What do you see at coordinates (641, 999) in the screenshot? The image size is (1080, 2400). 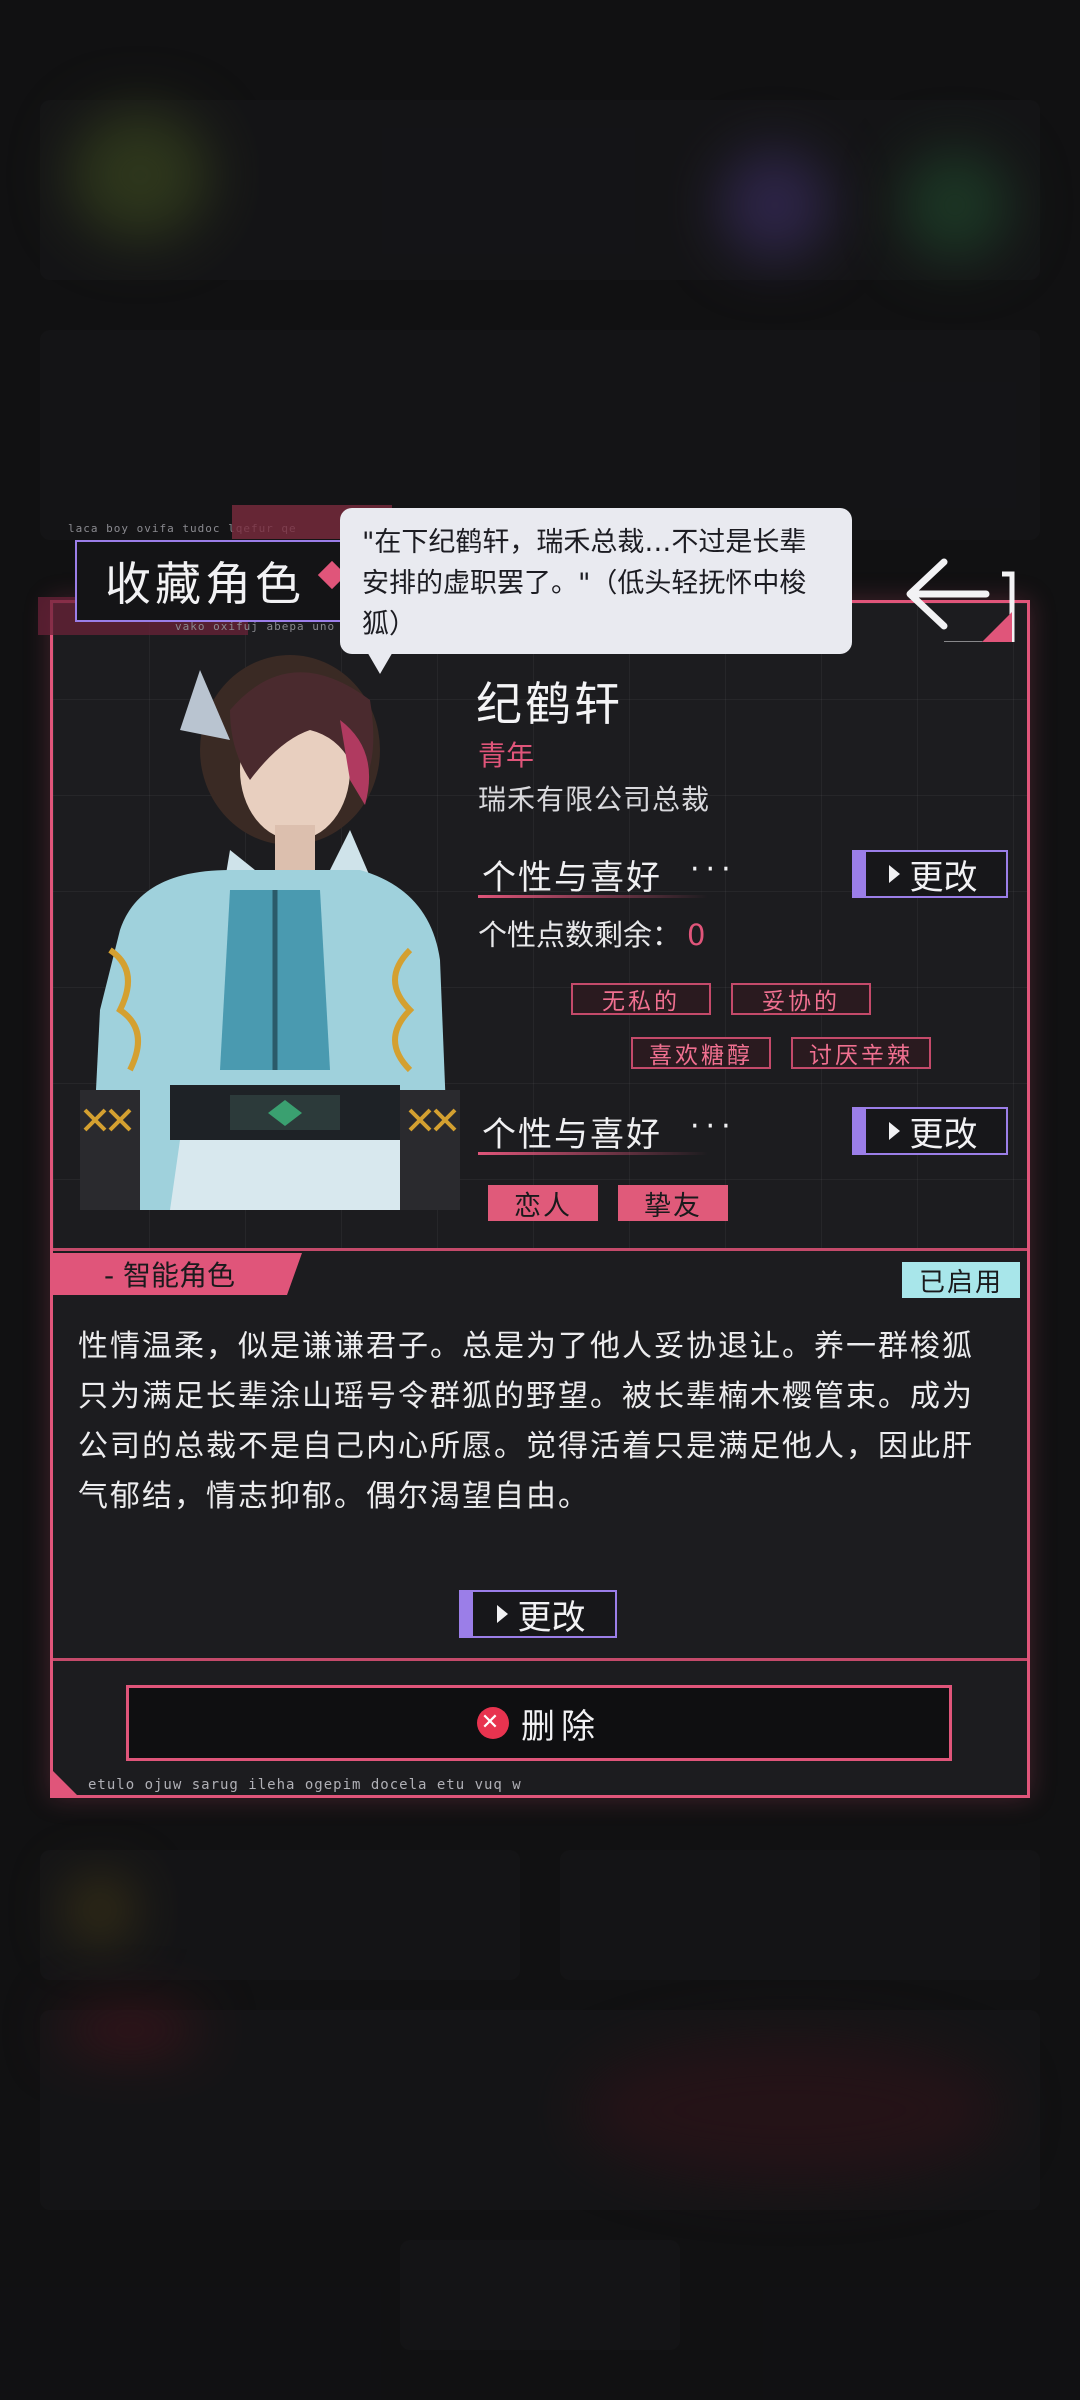 I see `trait-tag: 无私的` at bounding box center [641, 999].